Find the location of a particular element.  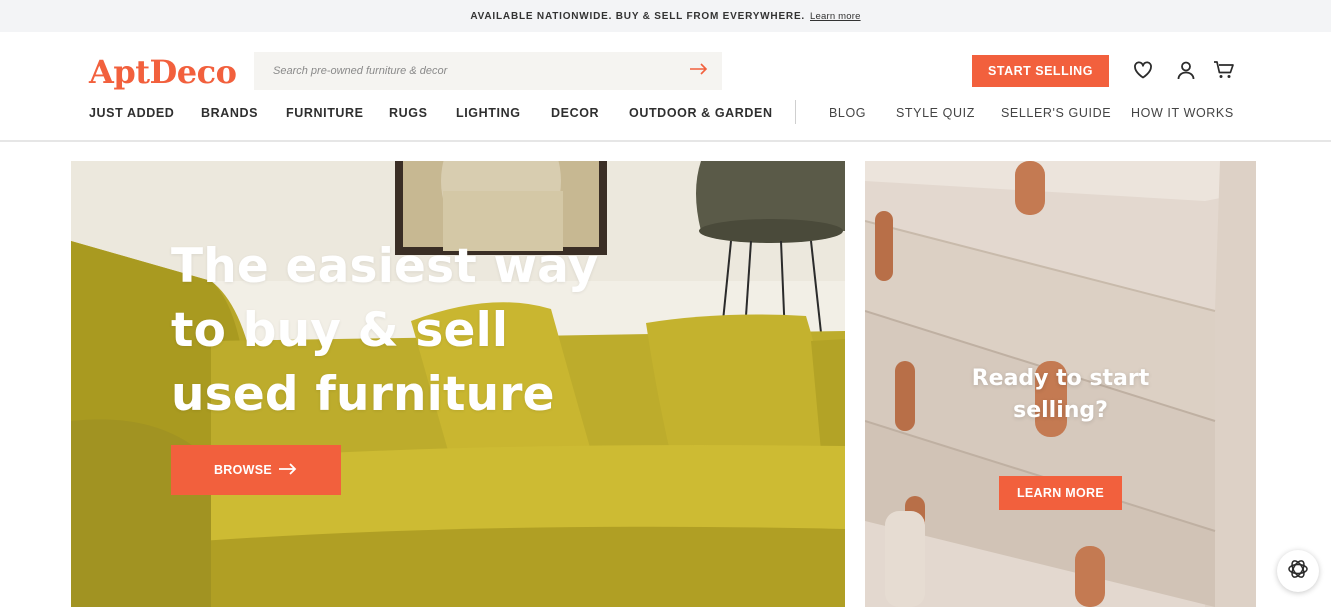

start-selling-button: START SELLING is located at coordinates (1040, 71).